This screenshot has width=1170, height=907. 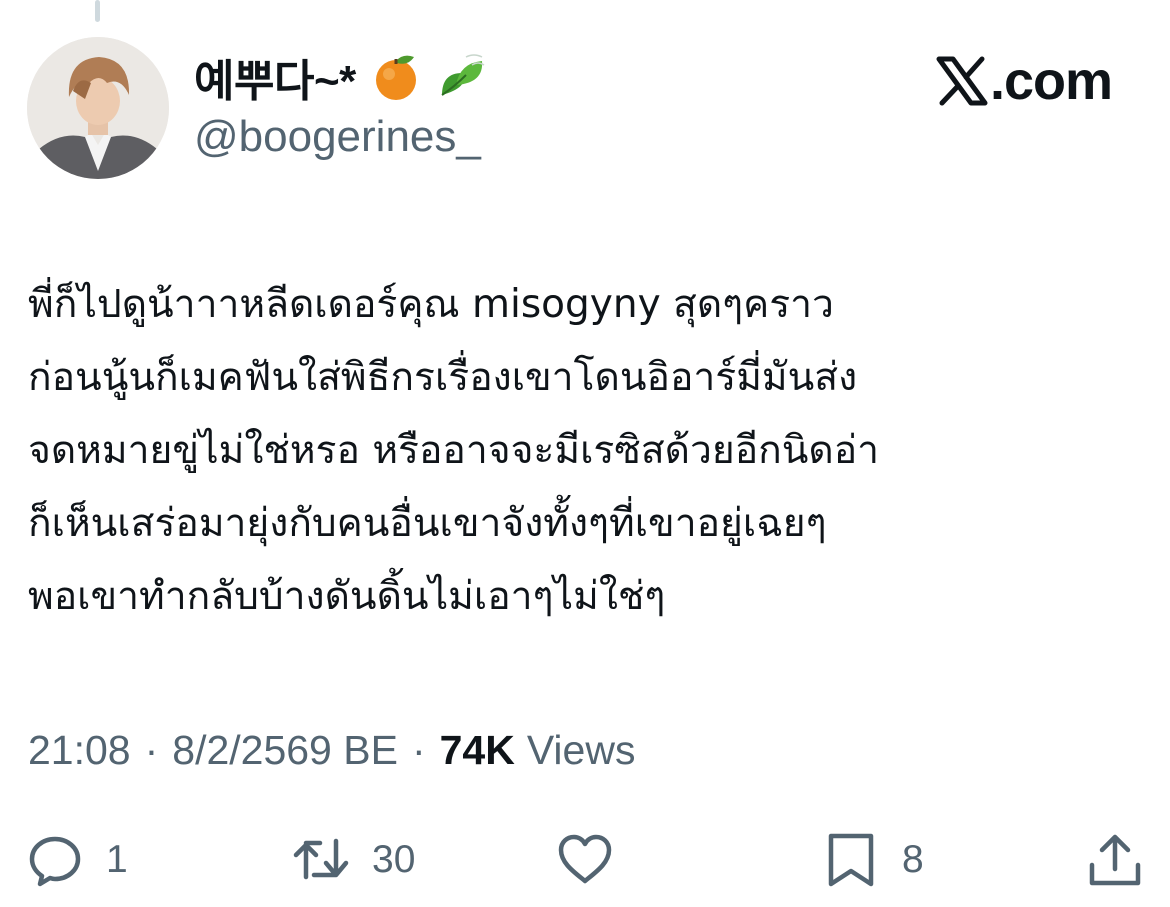 I want to click on site-name: .com, so click(x=1051, y=81).